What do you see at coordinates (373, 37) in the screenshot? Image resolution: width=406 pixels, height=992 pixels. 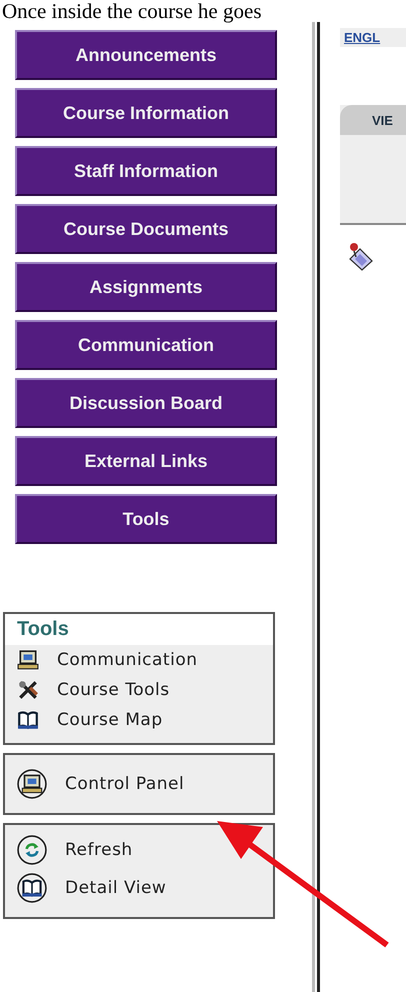 I see `course-link: ENGL` at bounding box center [373, 37].